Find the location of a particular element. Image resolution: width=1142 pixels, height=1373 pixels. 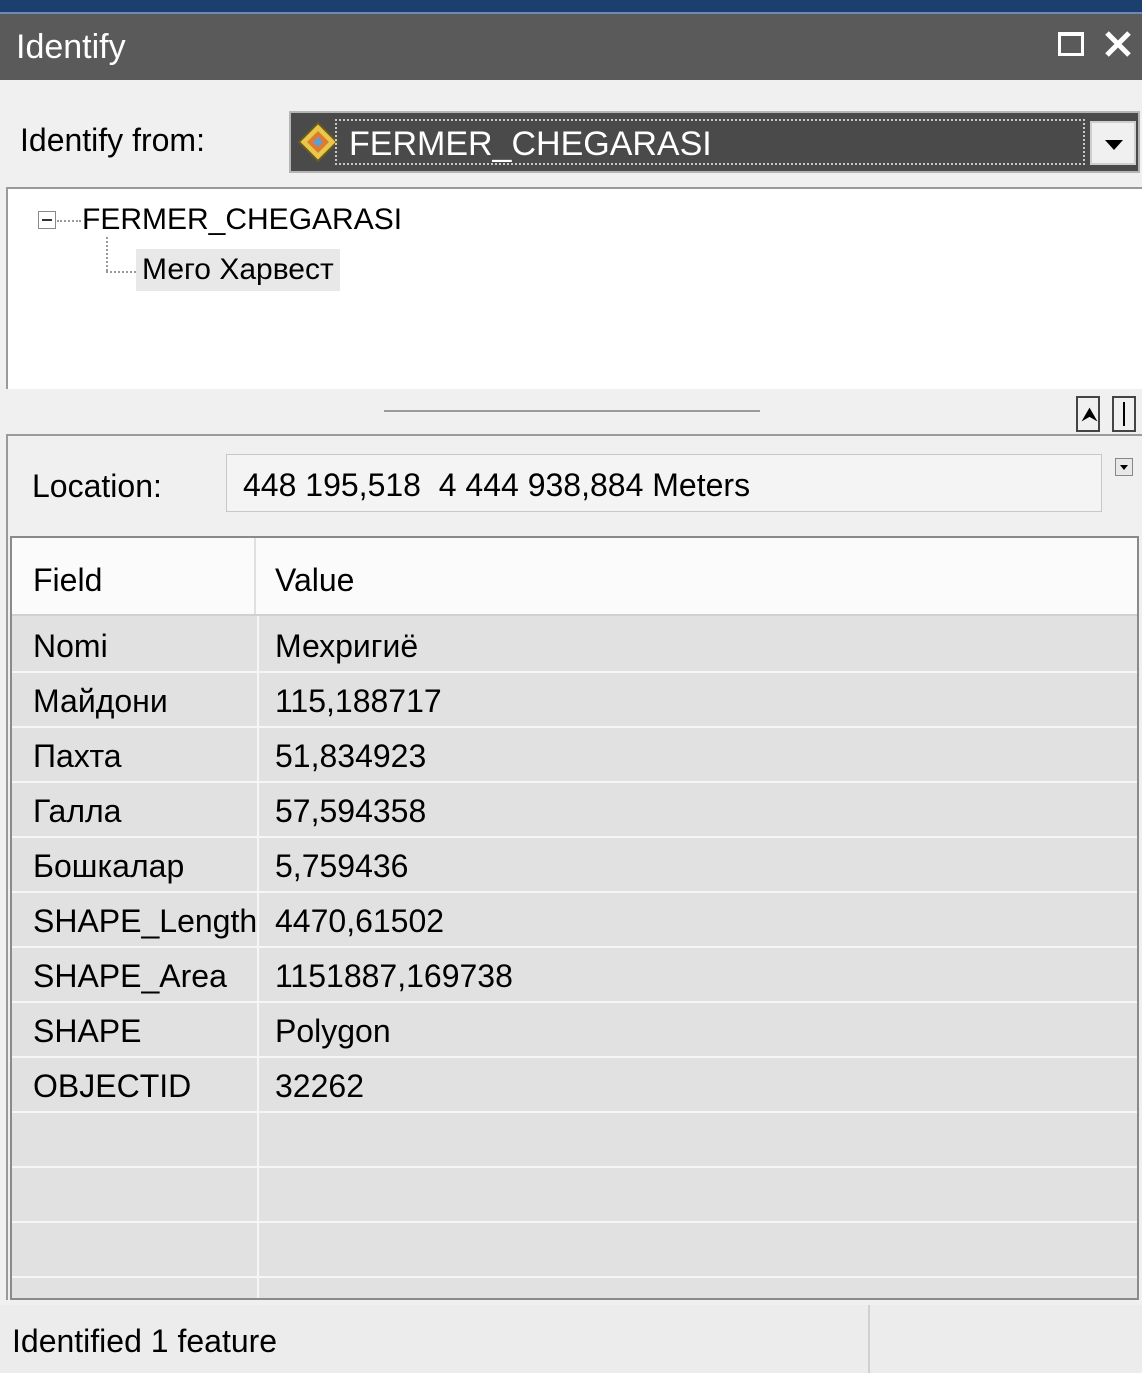

field-cell: SHAPE_Length is located at coordinates (145, 921).